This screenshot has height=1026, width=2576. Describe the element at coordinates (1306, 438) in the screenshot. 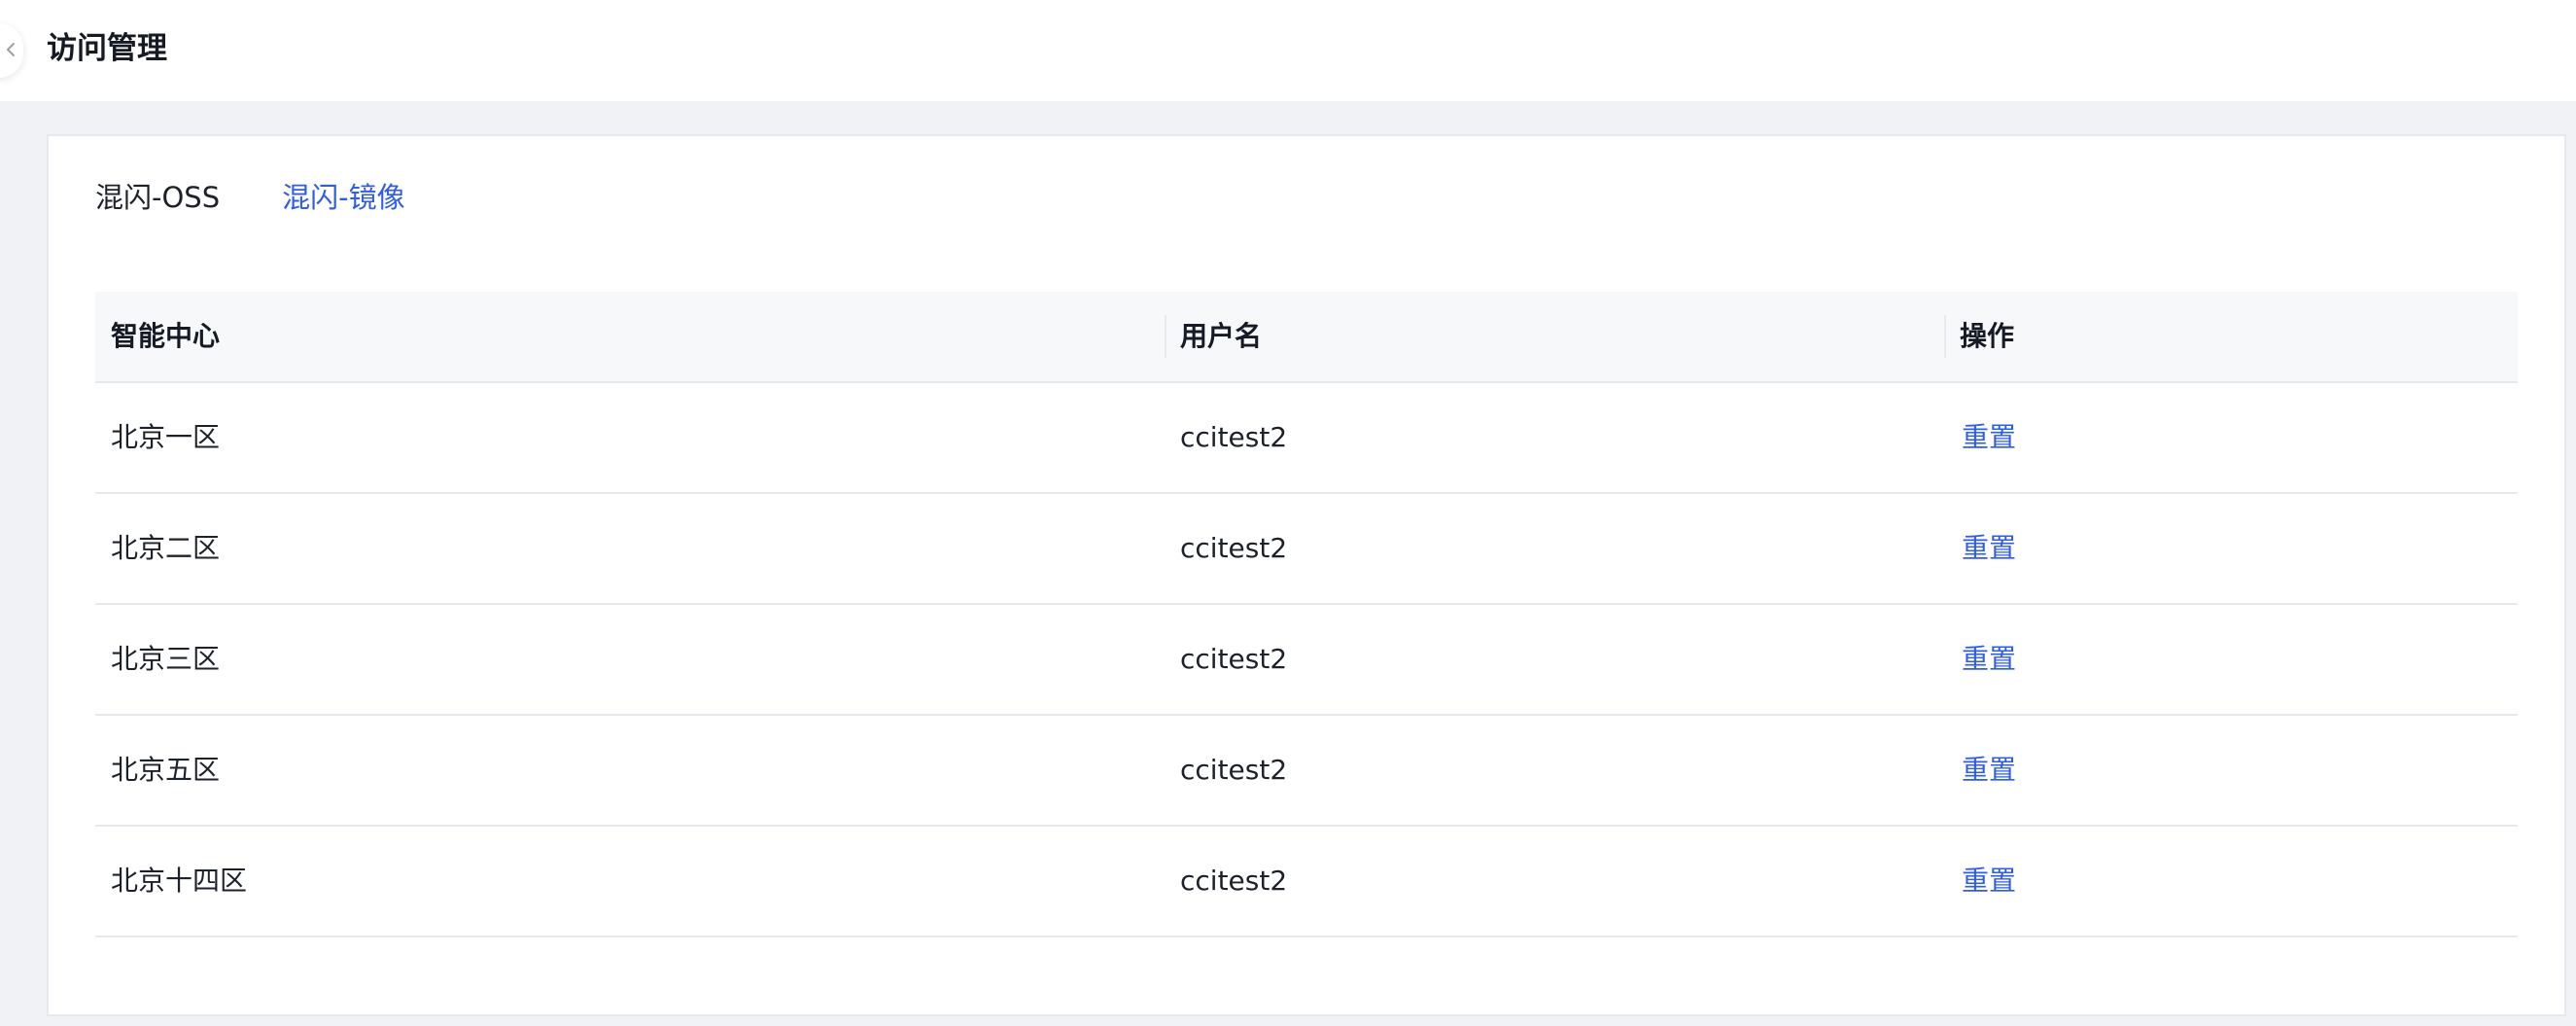

I see `table-row: 北京一区 ccitest2 重置` at that location.